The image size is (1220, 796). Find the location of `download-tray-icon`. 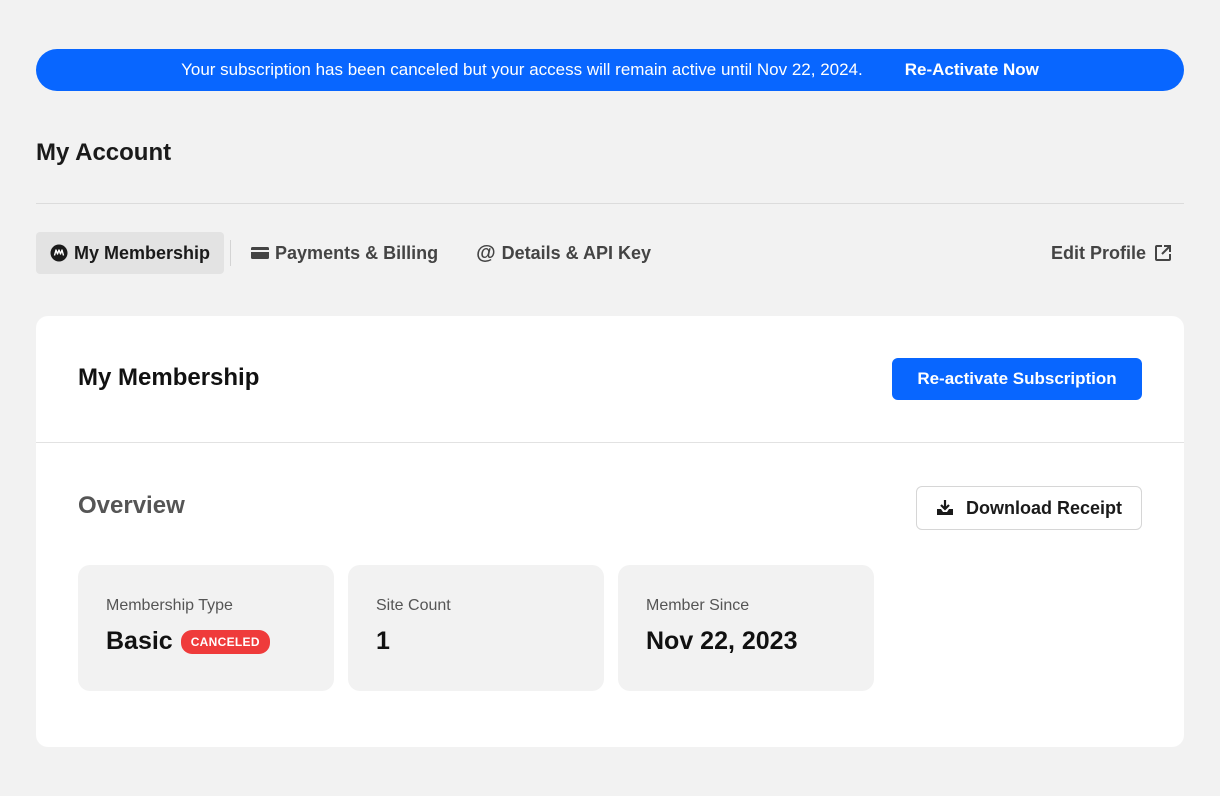

download-tray-icon is located at coordinates (945, 508).